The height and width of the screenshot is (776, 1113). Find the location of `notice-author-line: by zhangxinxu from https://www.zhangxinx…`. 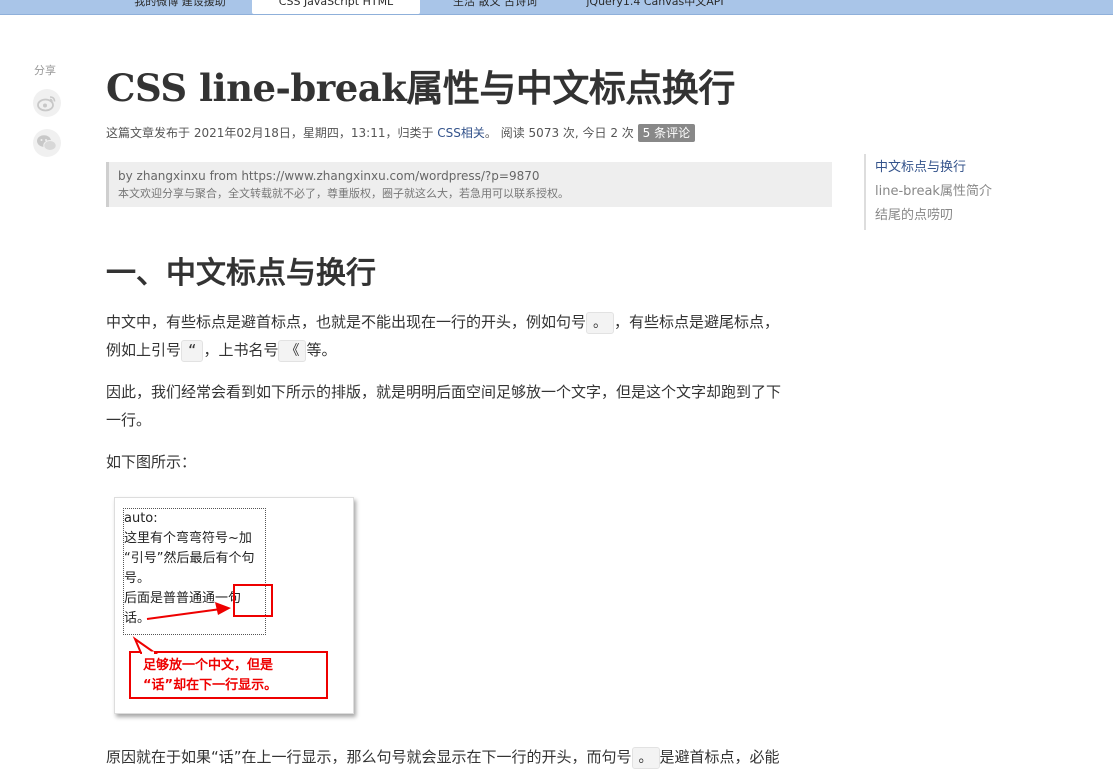

notice-author-line: by zhangxinxu from https://www.zhangxinx… is located at coordinates (329, 176).